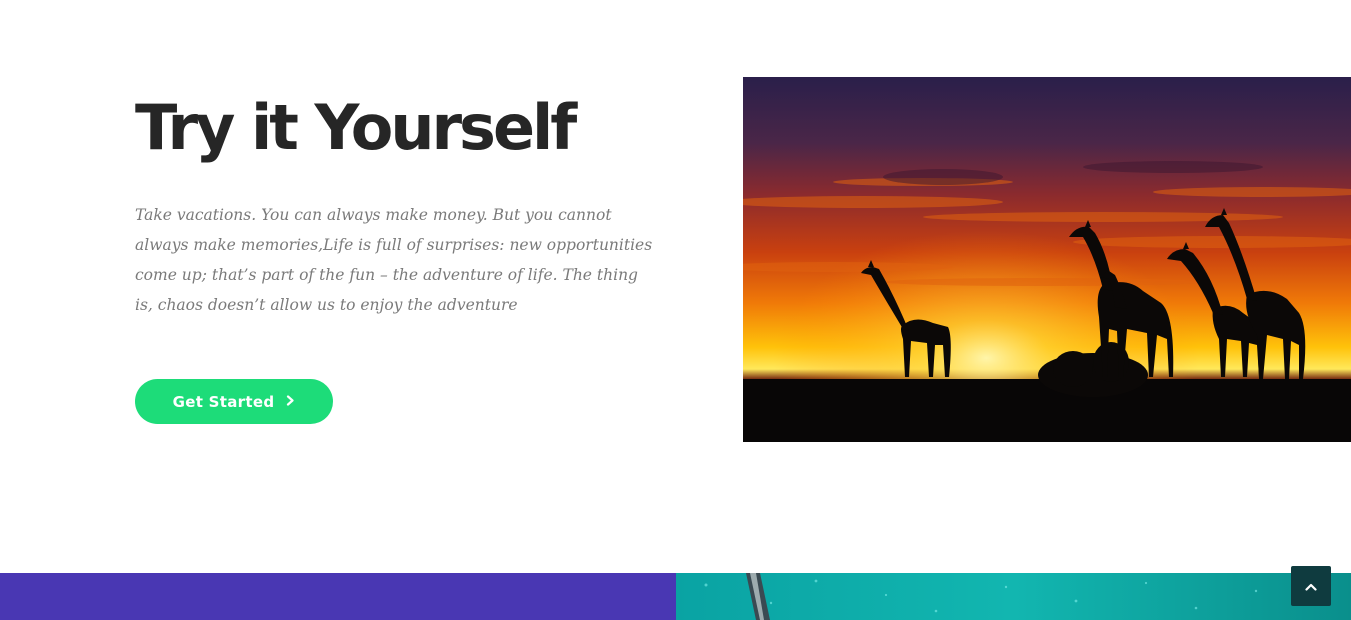  I want to click on get-started-label: Get Started, so click(223, 401).